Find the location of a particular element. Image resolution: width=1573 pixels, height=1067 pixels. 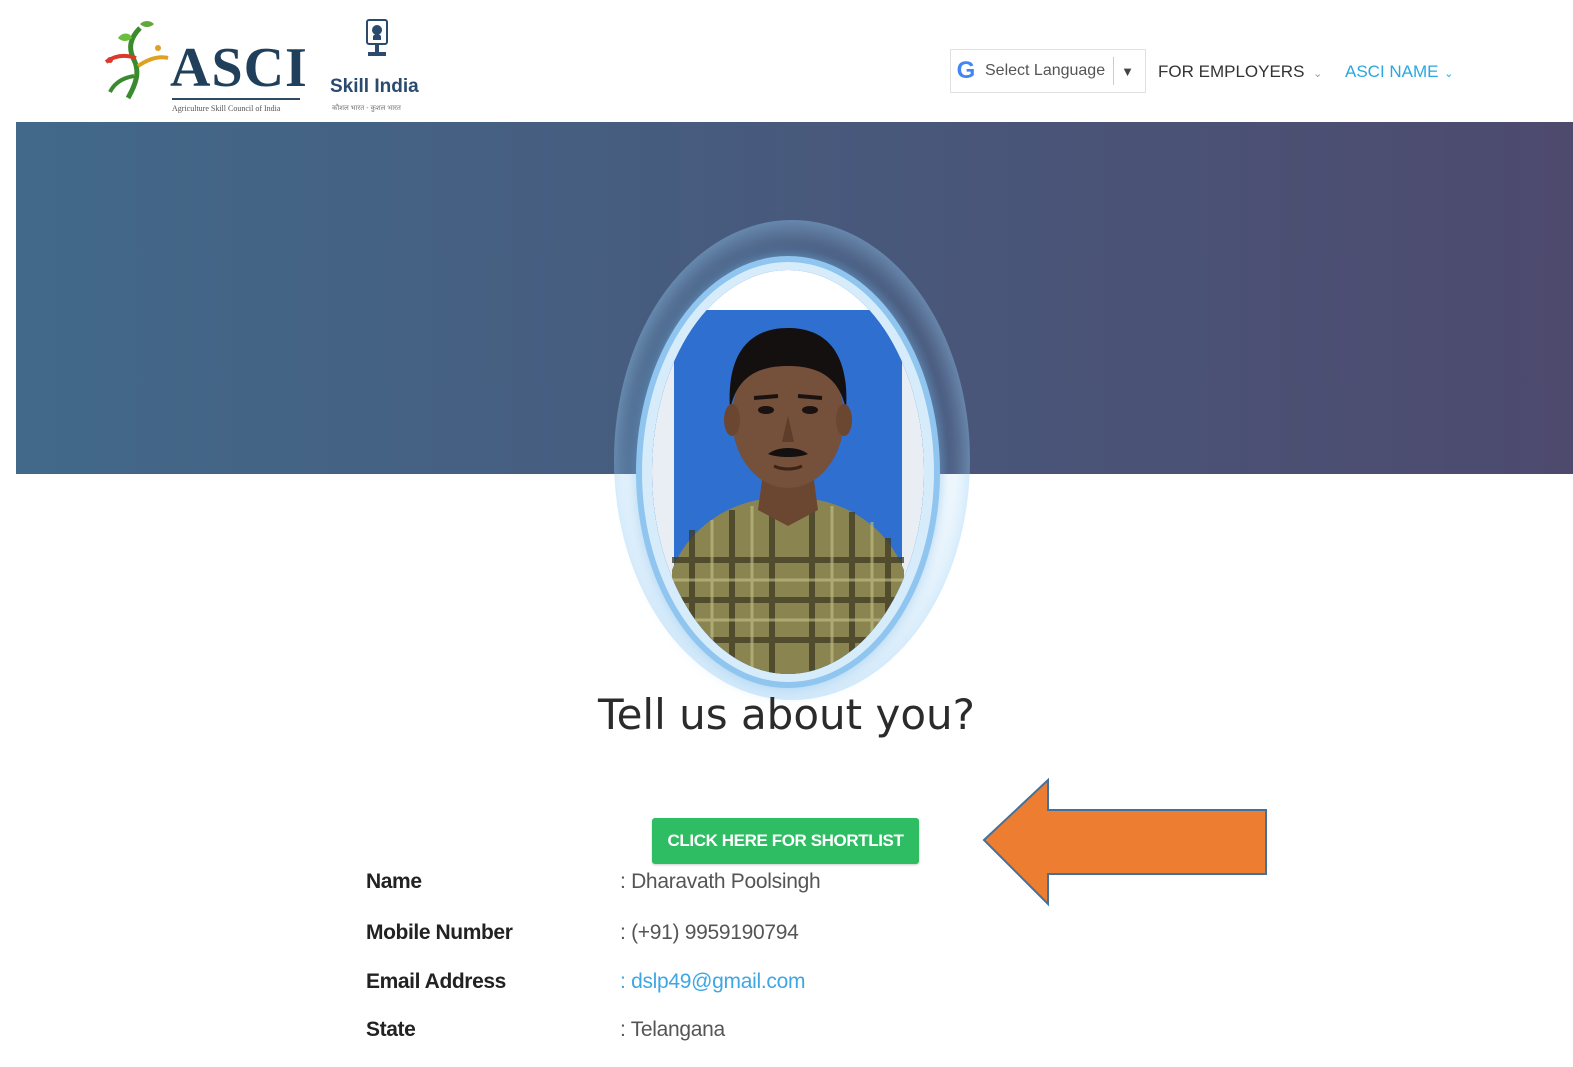

mobile-label: Mobile Number is located at coordinates (439, 932).